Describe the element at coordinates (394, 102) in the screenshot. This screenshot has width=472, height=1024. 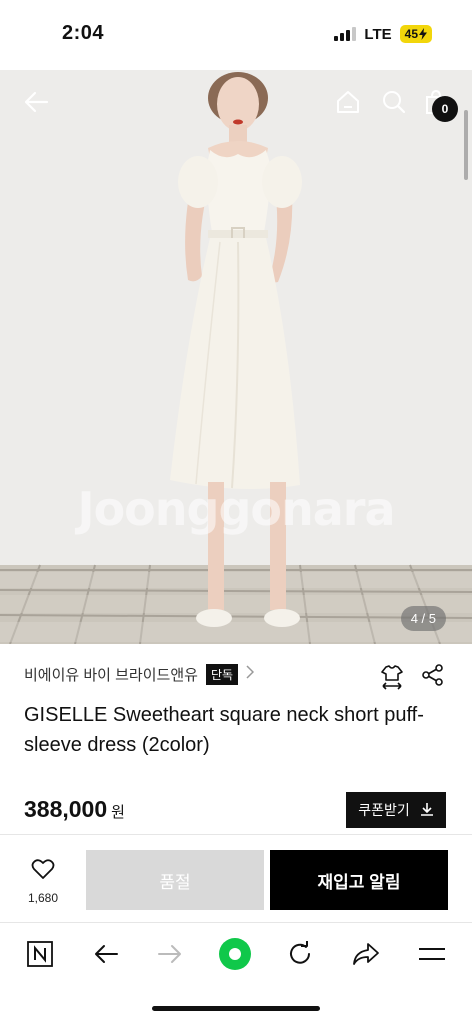
I see `search-icon` at that location.